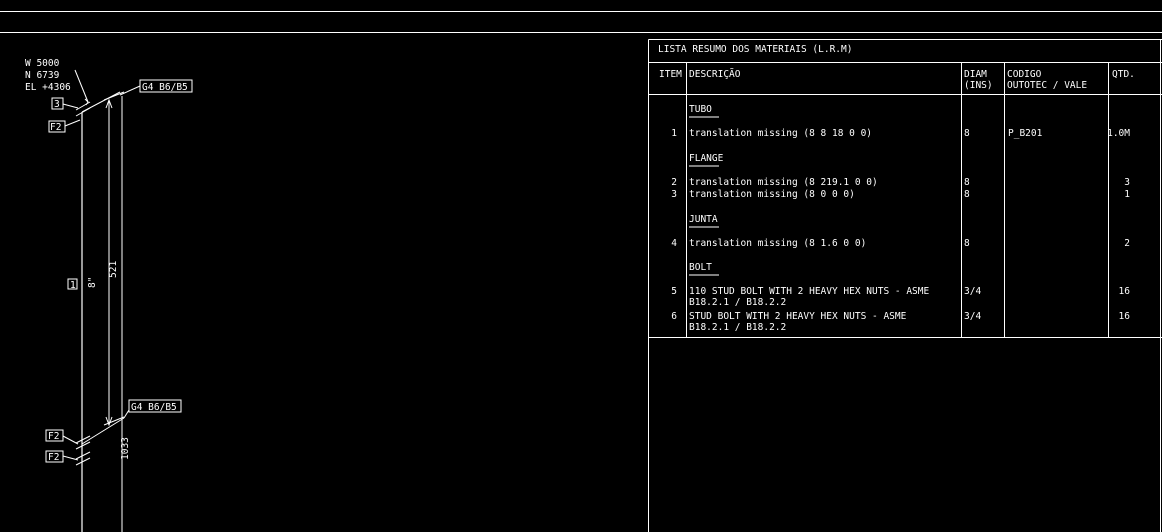  I want to click on row-quantity: 3, so click(1127, 182).